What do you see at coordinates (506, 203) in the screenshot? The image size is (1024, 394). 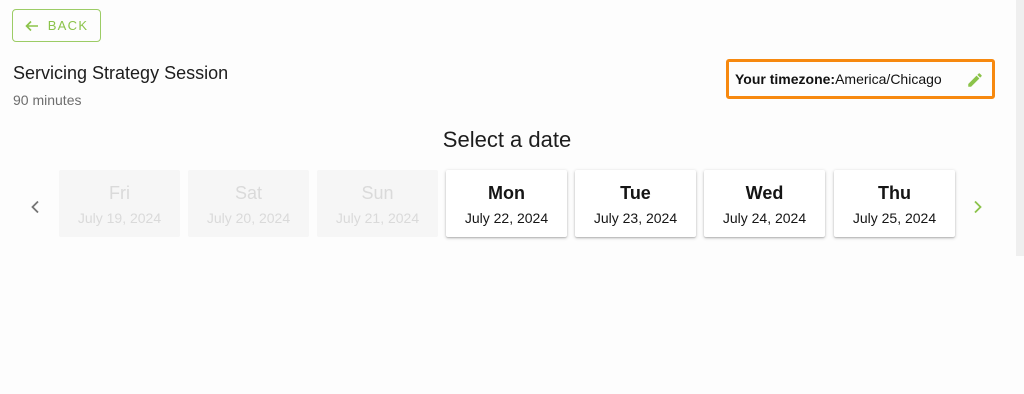 I see `day-card-mon: Mon July 22, 2024` at bounding box center [506, 203].